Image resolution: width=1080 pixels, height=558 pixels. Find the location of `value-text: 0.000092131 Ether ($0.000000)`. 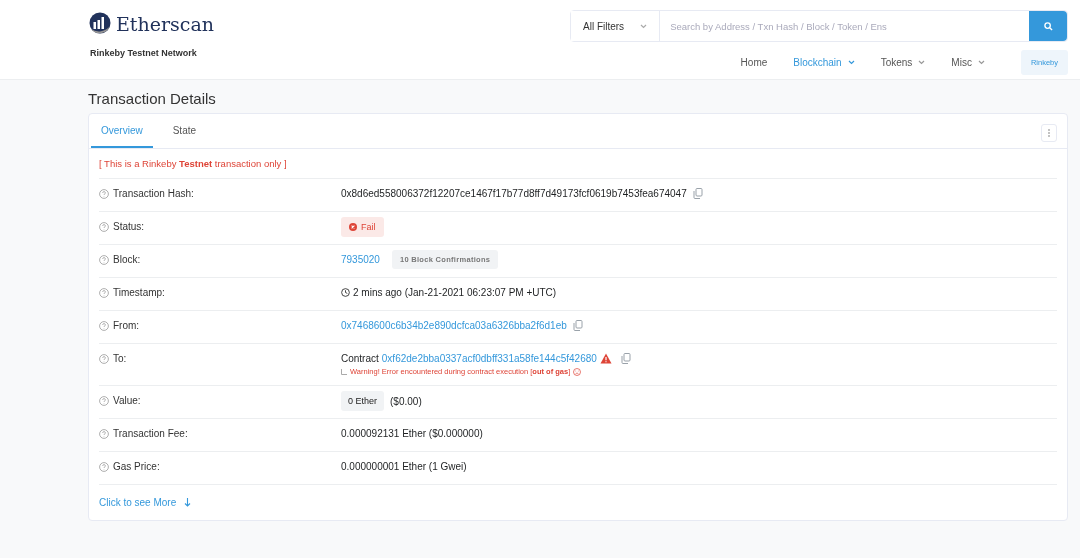

value-text: 0.000092131 Ether ($0.000000) is located at coordinates (412, 433).